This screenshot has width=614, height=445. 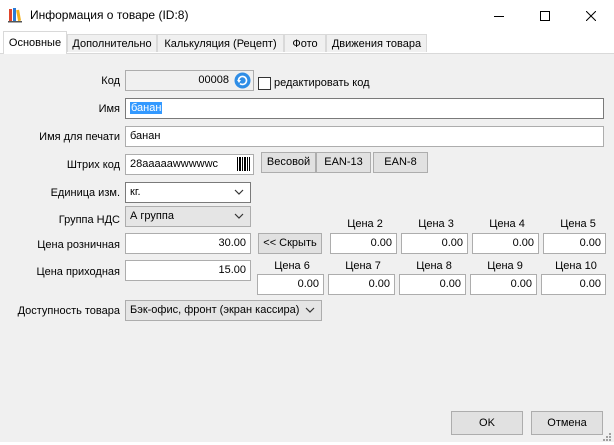 What do you see at coordinates (109, 109) in the screenshot?
I see `name-label: Имя` at bounding box center [109, 109].